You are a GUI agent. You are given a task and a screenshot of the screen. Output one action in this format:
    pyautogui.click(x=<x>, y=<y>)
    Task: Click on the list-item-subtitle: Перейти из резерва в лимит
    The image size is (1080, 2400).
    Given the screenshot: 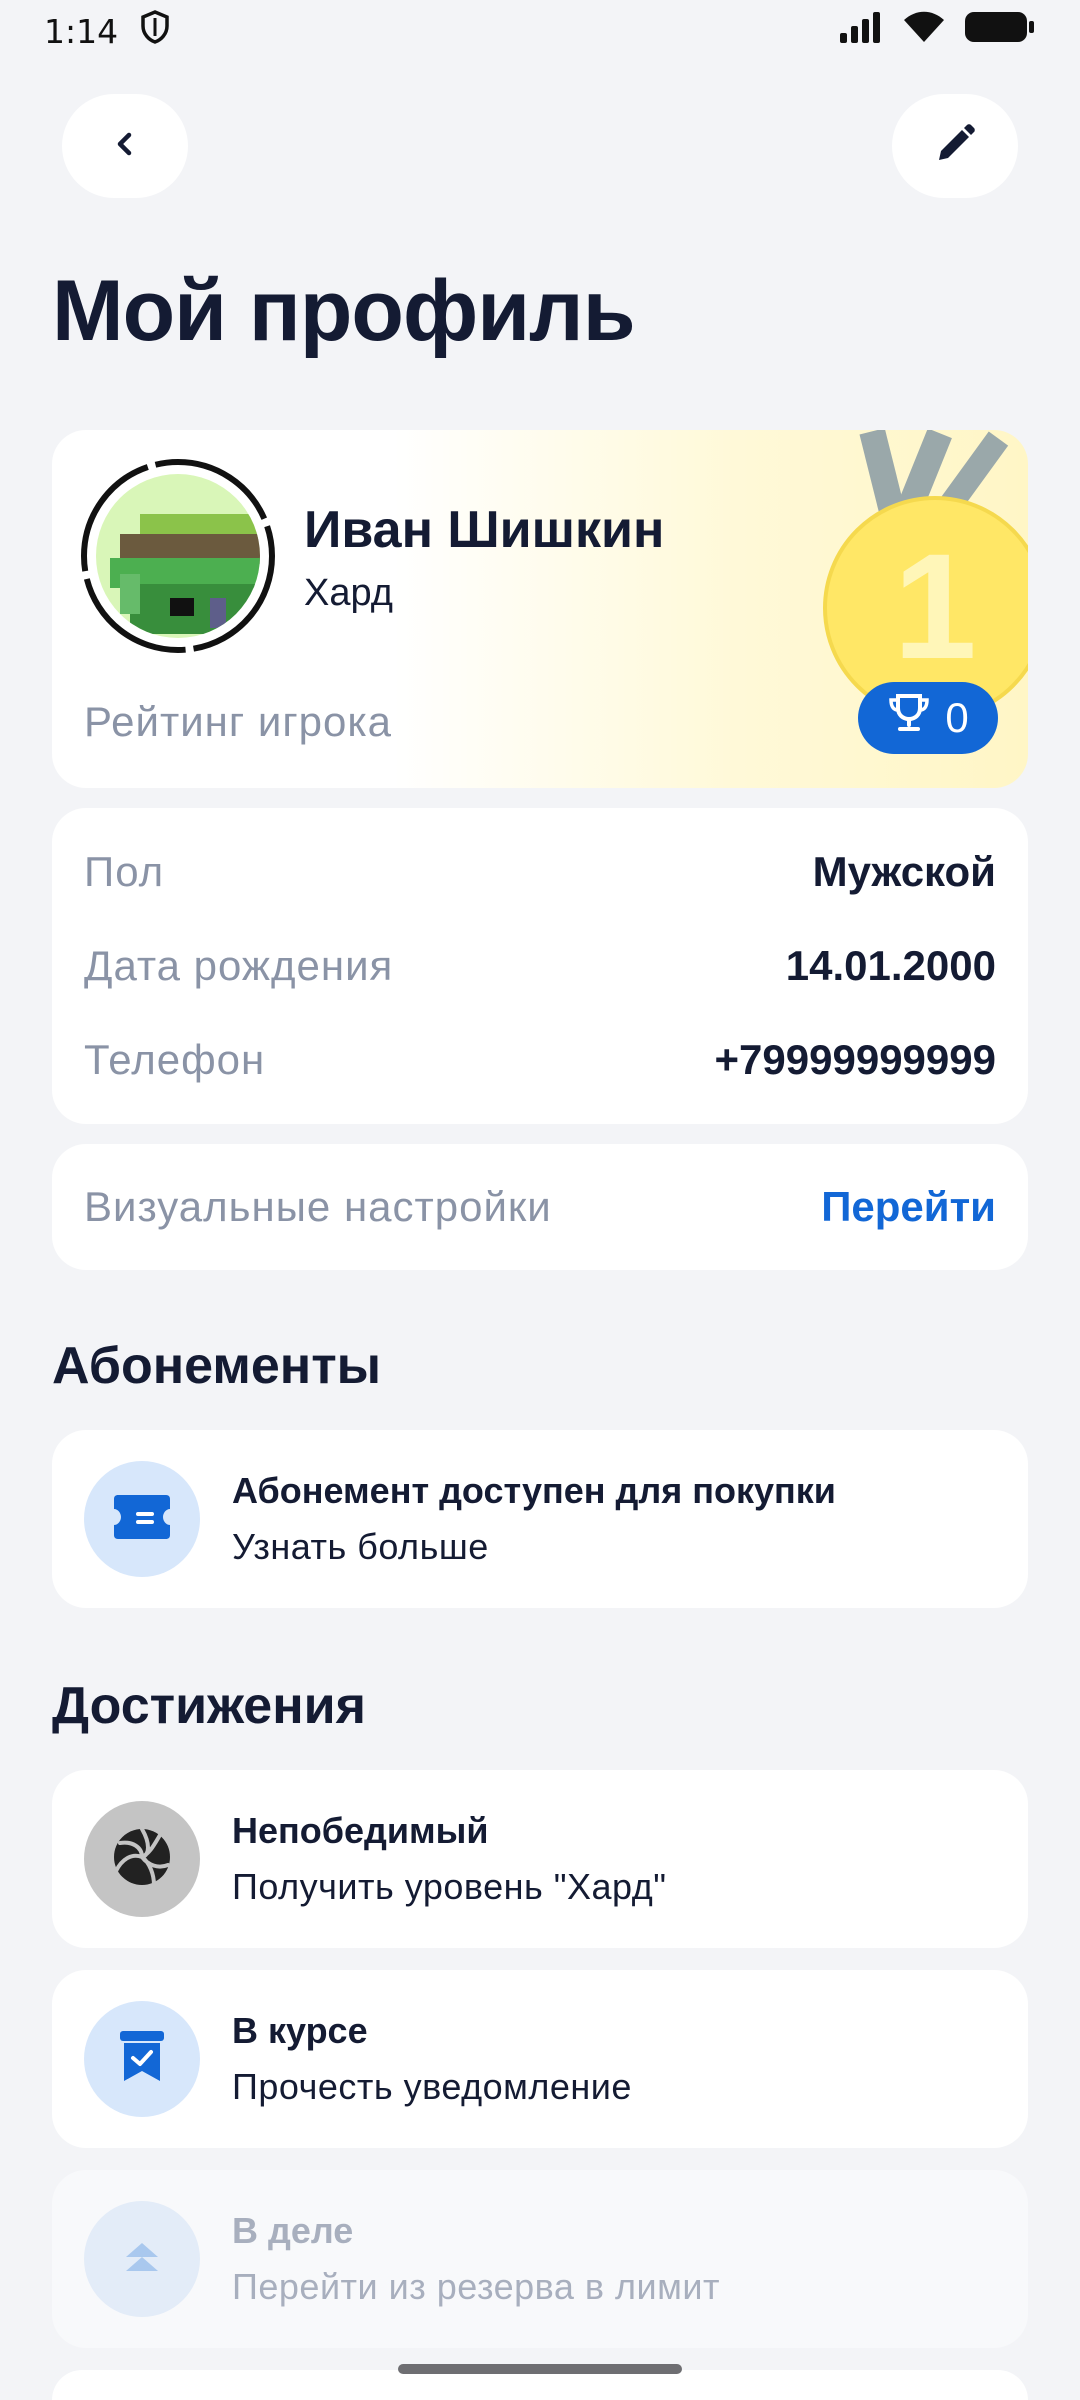 What is the action you would take?
    pyautogui.click(x=476, y=2286)
    